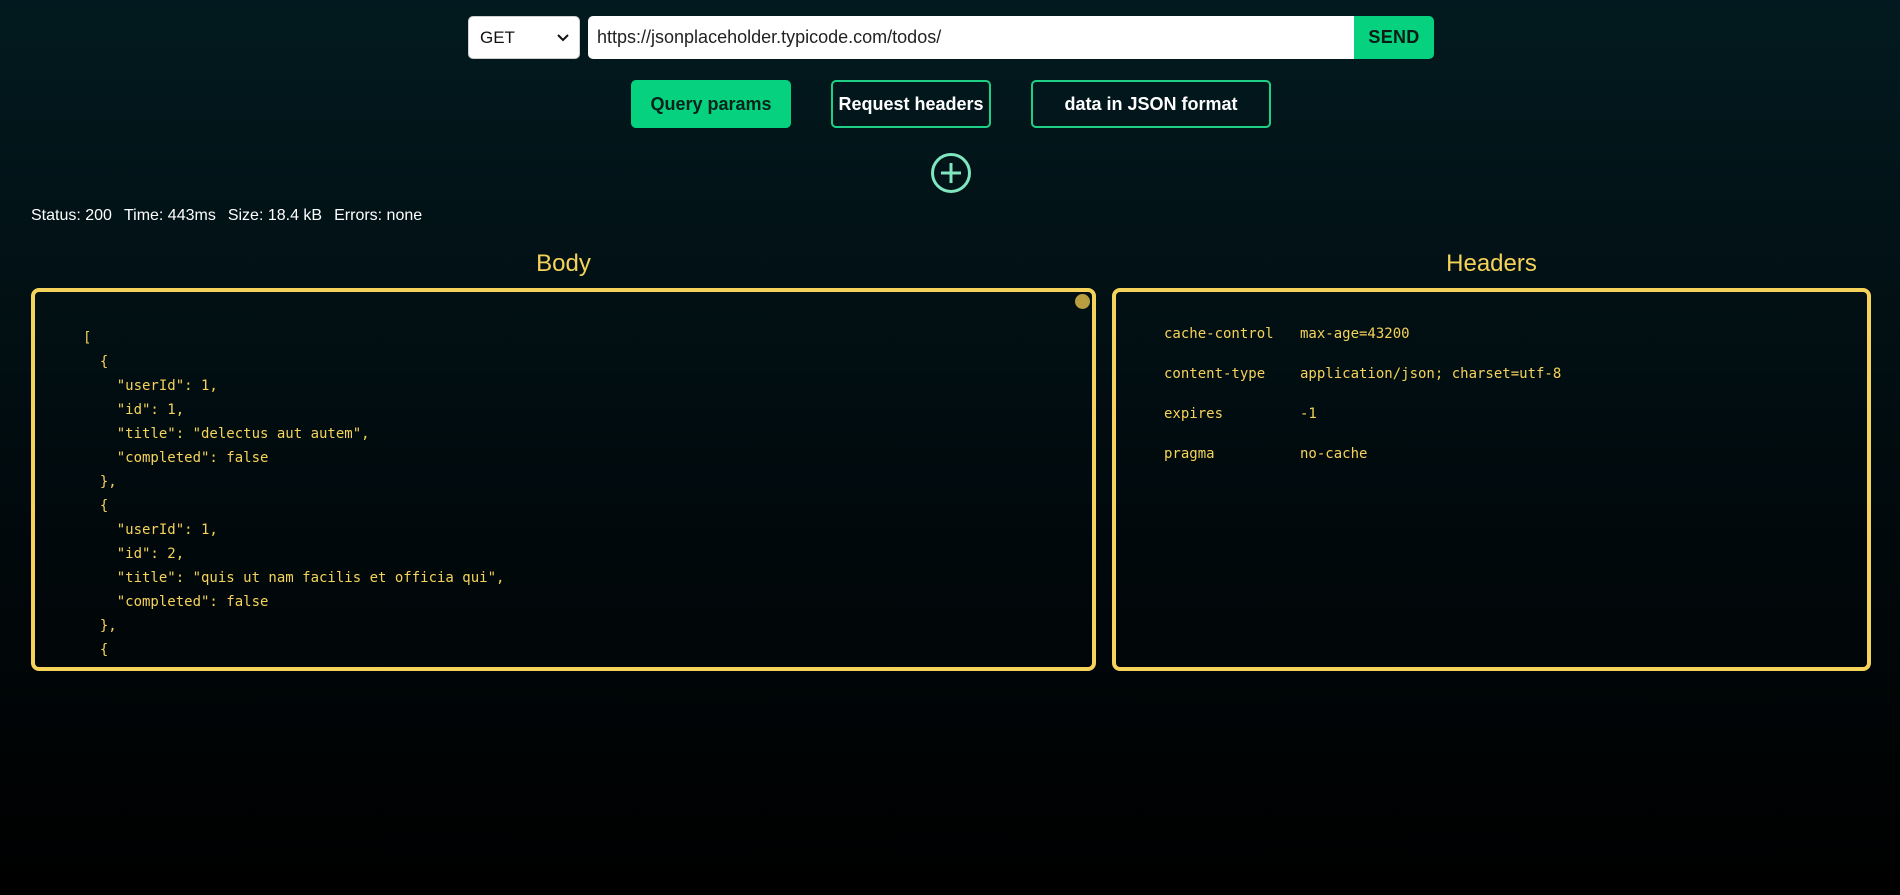 This screenshot has width=1900, height=895. Describe the element at coordinates (275, 215) in the screenshot. I see `response-size: Size: 18.4 kB` at that location.